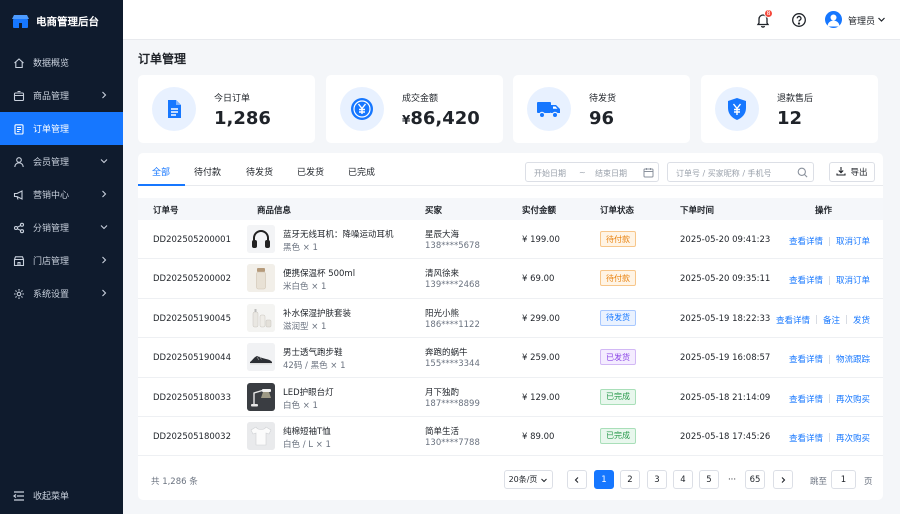  Describe the element at coordinates (305, 326) in the screenshot. I see `product-spec: 滋润型 × 1` at that location.